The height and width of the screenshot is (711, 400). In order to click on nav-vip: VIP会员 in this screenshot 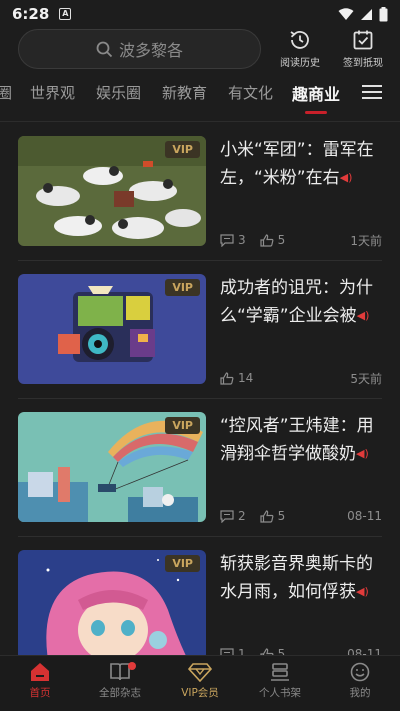, I will do `click(200, 681)`.